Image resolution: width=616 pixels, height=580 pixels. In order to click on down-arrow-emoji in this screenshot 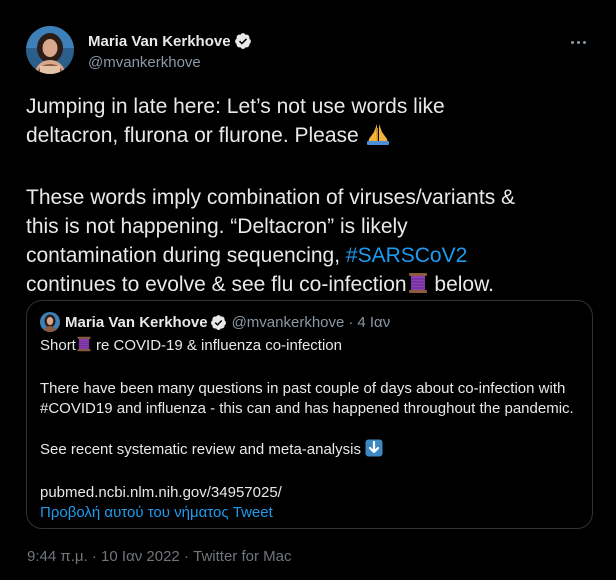, I will do `click(374, 451)`.